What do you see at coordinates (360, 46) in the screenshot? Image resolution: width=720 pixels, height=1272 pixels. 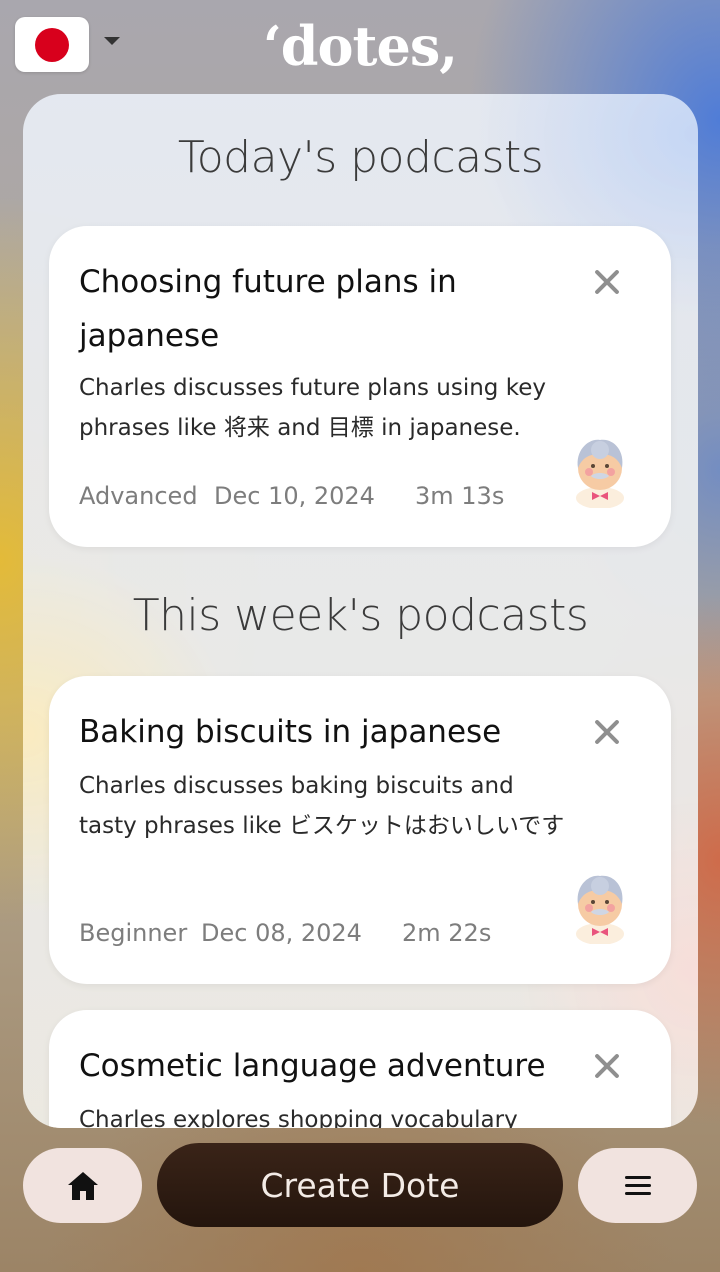 I see `app-logo: ‘dotes,` at bounding box center [360, 46].